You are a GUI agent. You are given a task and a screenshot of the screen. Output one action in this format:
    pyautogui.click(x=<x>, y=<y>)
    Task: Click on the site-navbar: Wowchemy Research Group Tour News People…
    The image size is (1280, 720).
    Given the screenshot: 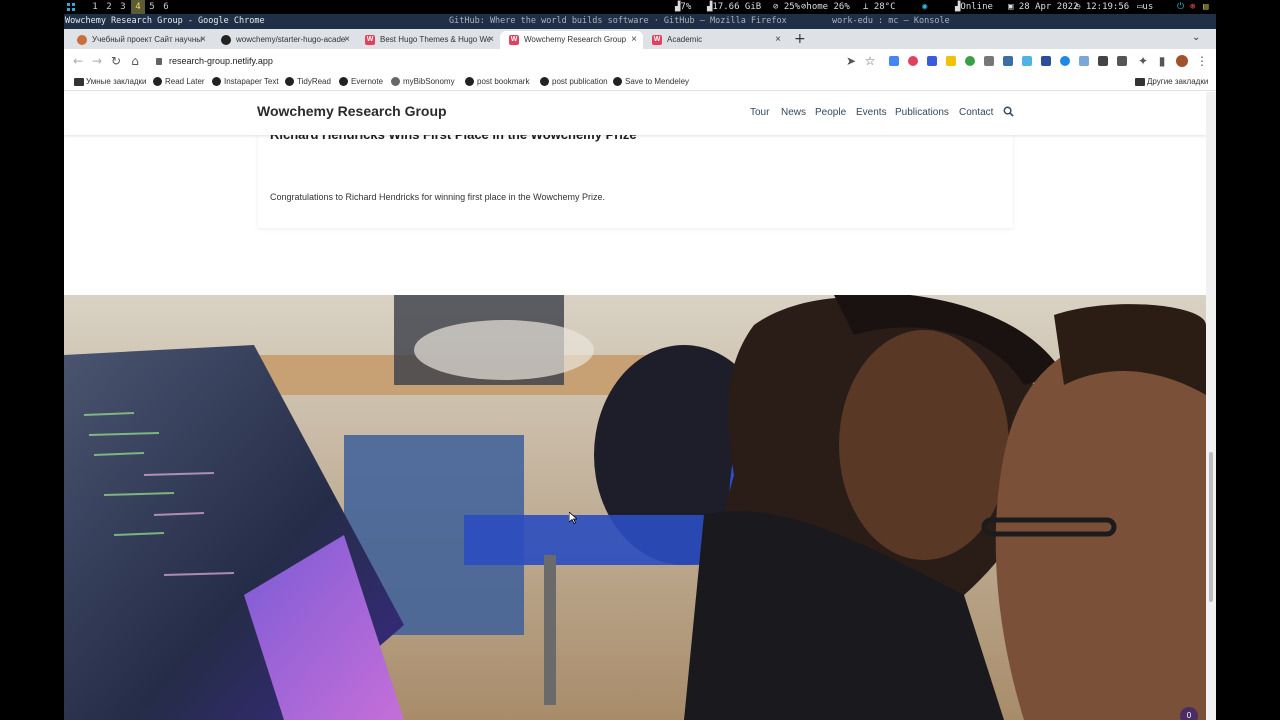 What is the action you would take?
    pyautogui.click(x=635, y=113)
    